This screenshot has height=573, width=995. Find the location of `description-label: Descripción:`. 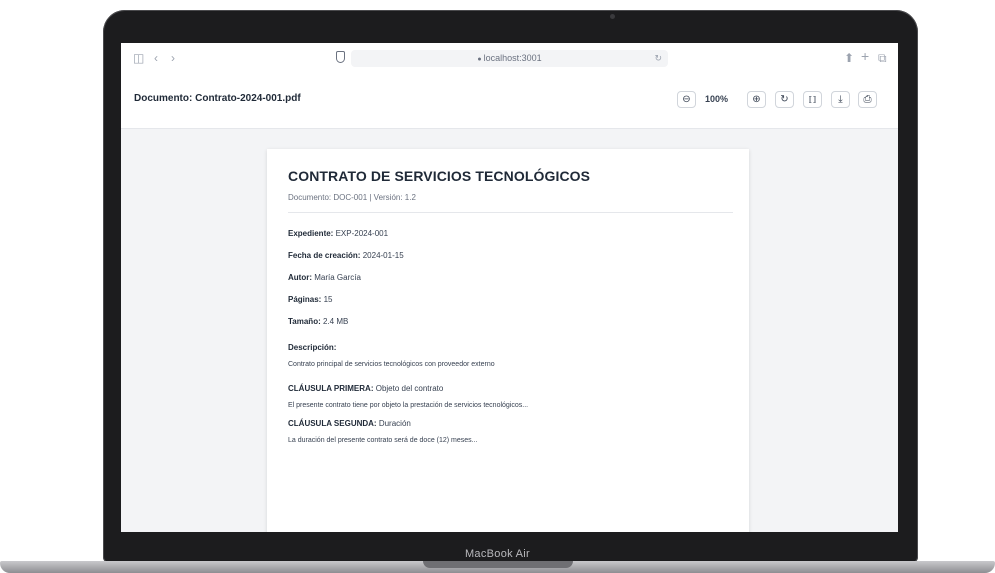

description-label: Descripción: is located at coordinates (312, 347).